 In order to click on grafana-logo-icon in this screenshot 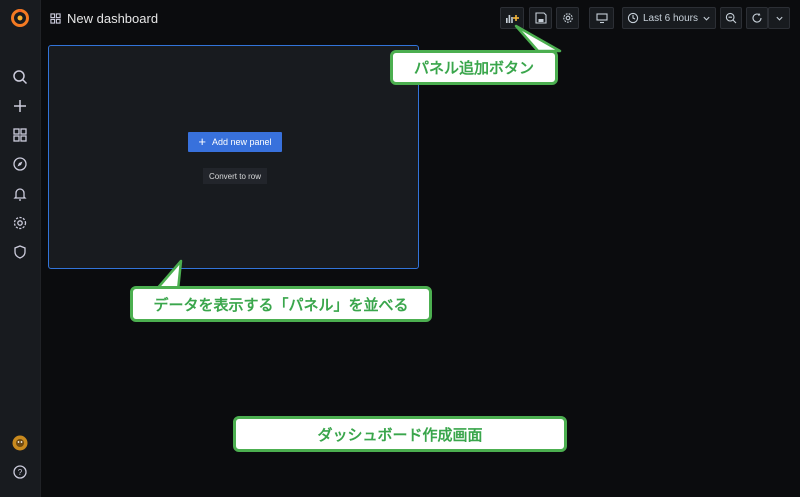, I will do `click(20, 18)`.